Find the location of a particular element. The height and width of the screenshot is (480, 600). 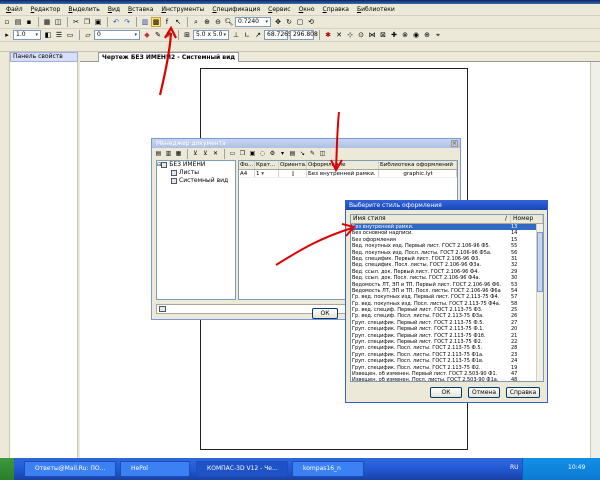

properties-icon: ⚙ is located at coordinates (272, 154).